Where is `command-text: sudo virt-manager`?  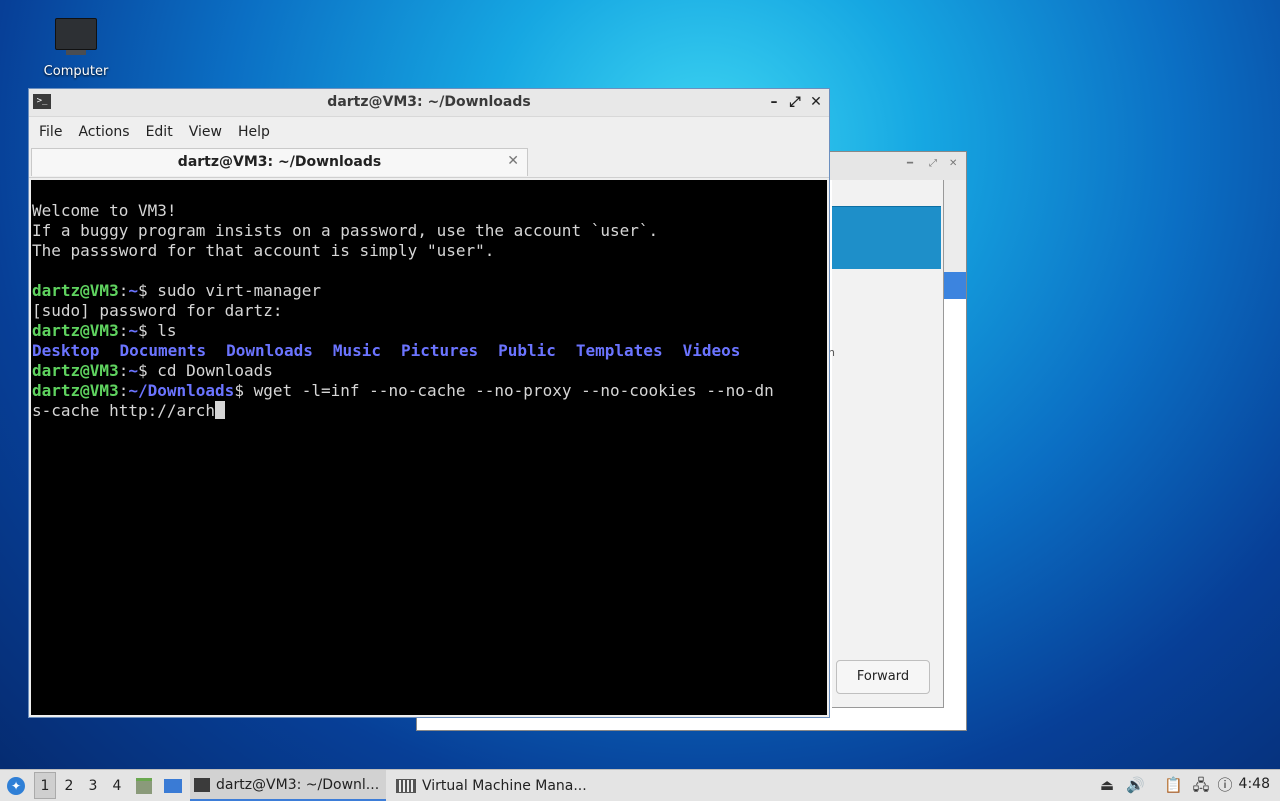
command-text: sudo virt-manager is located at coordinates (239, 290).